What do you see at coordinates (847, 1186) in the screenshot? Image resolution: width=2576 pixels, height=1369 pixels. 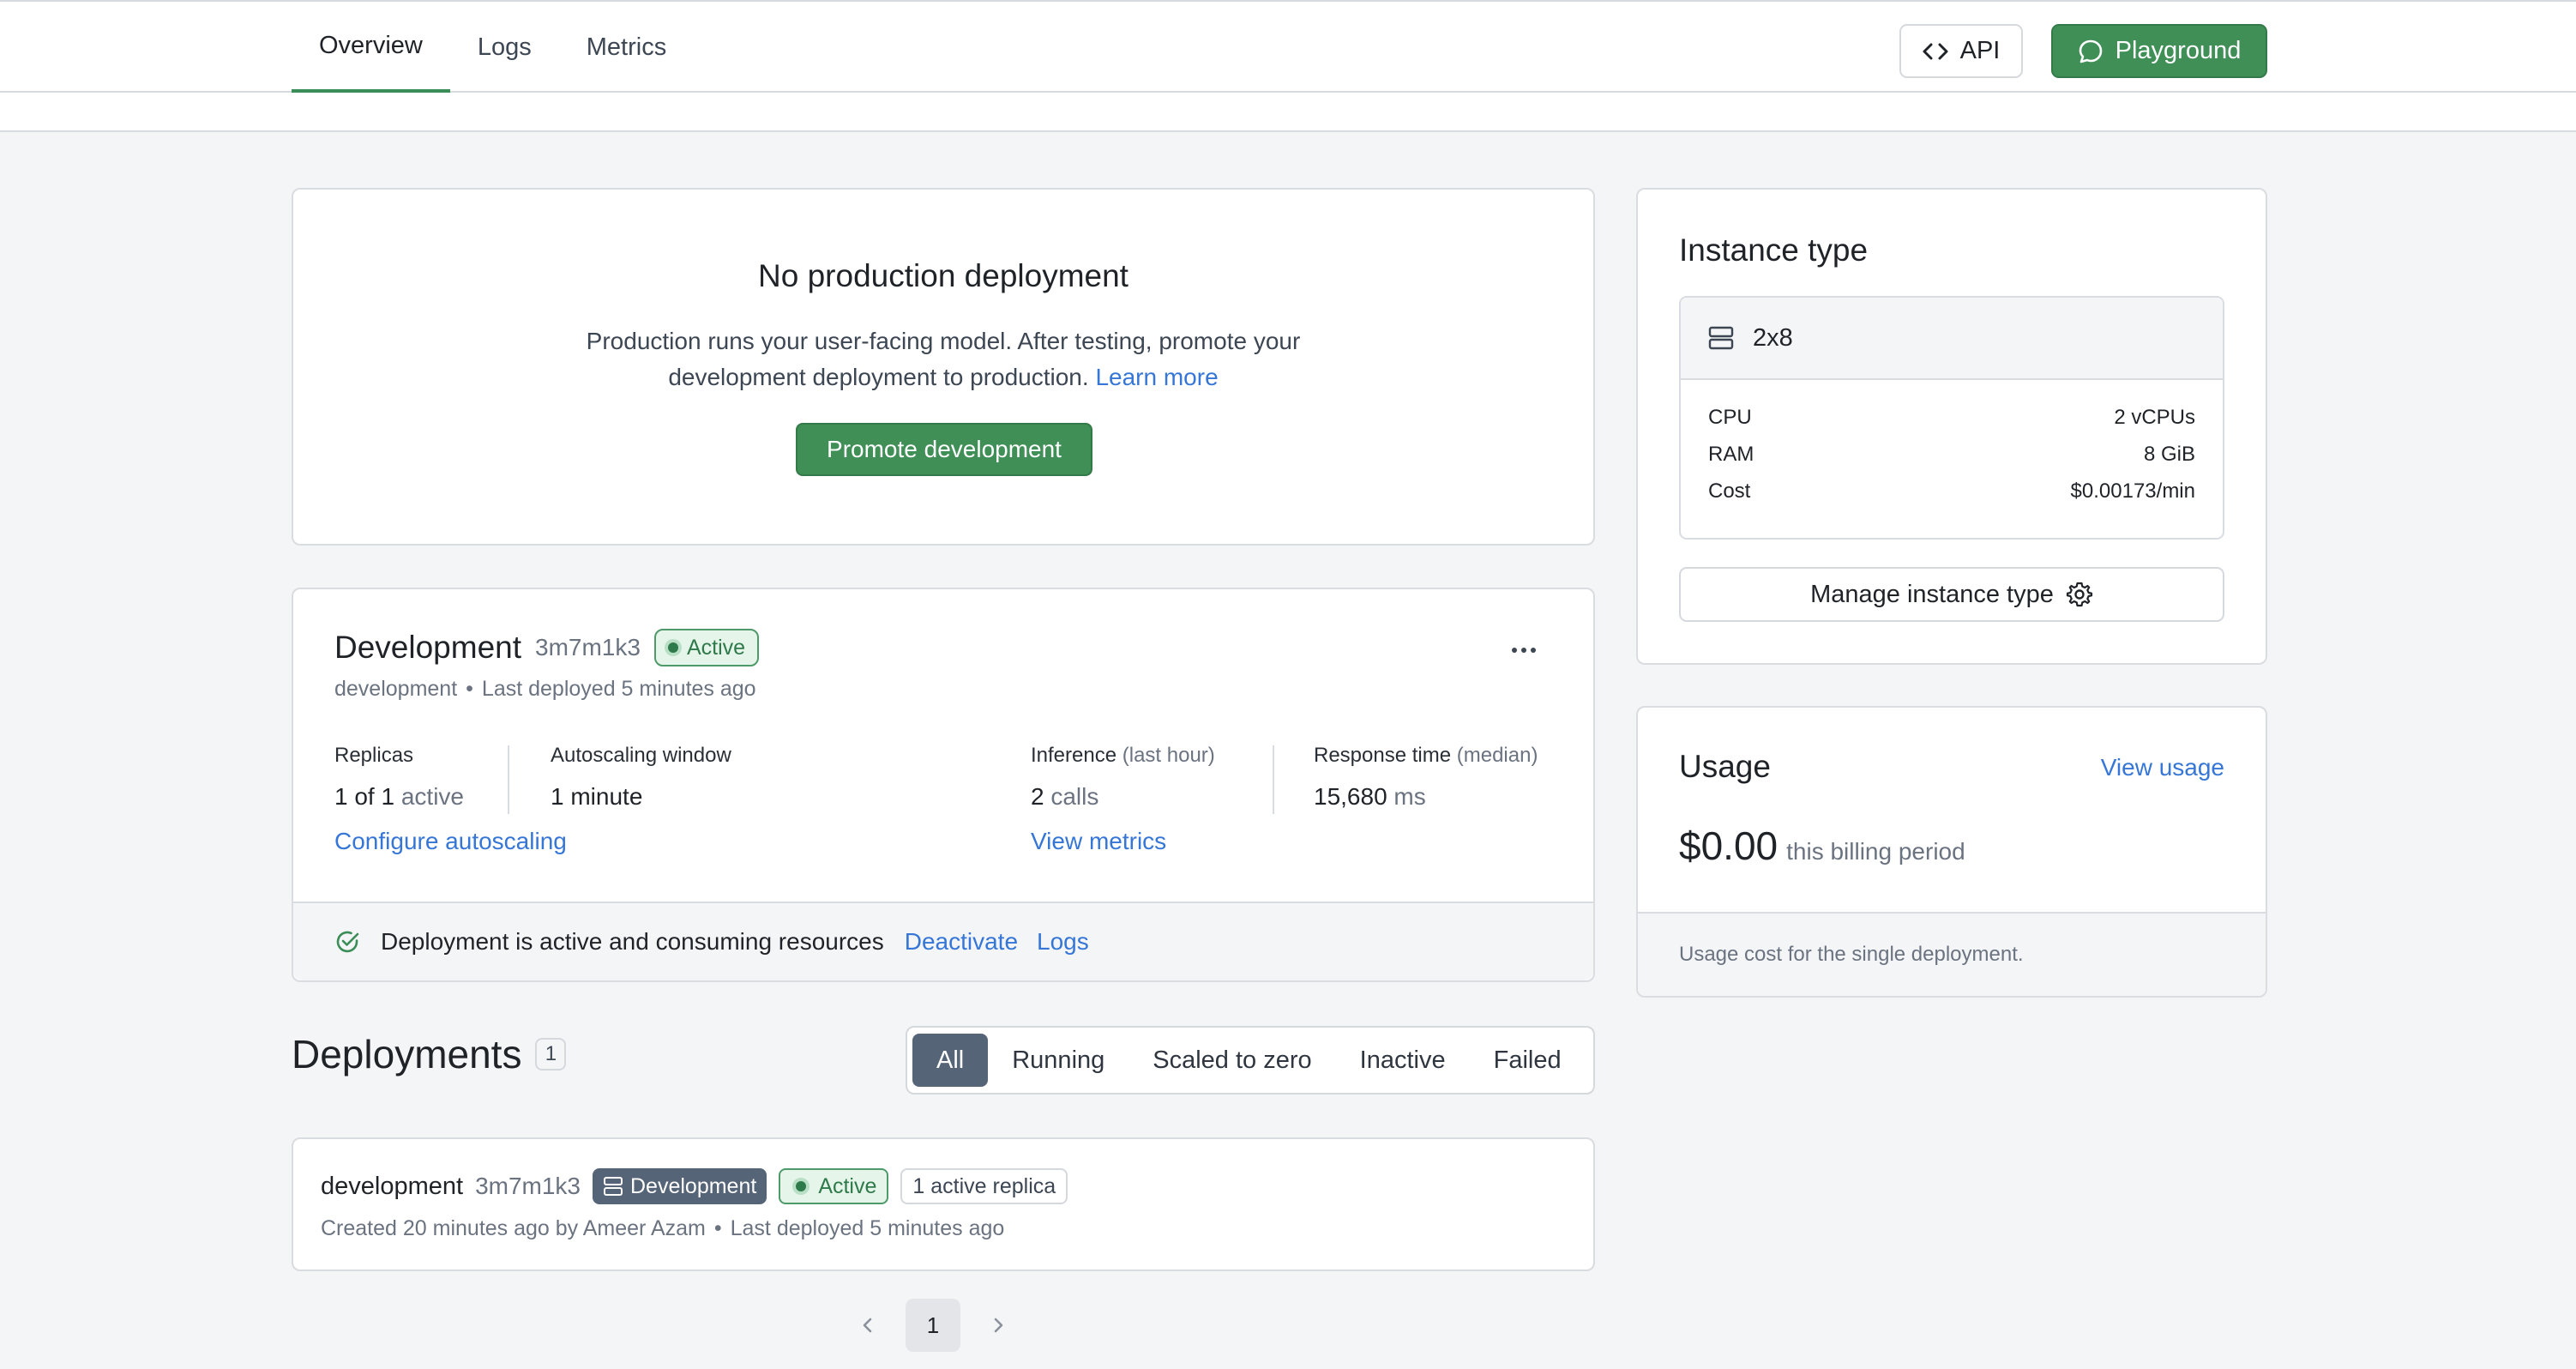 I see `status-badge-label: Active` at bounding box center [847, 1186].